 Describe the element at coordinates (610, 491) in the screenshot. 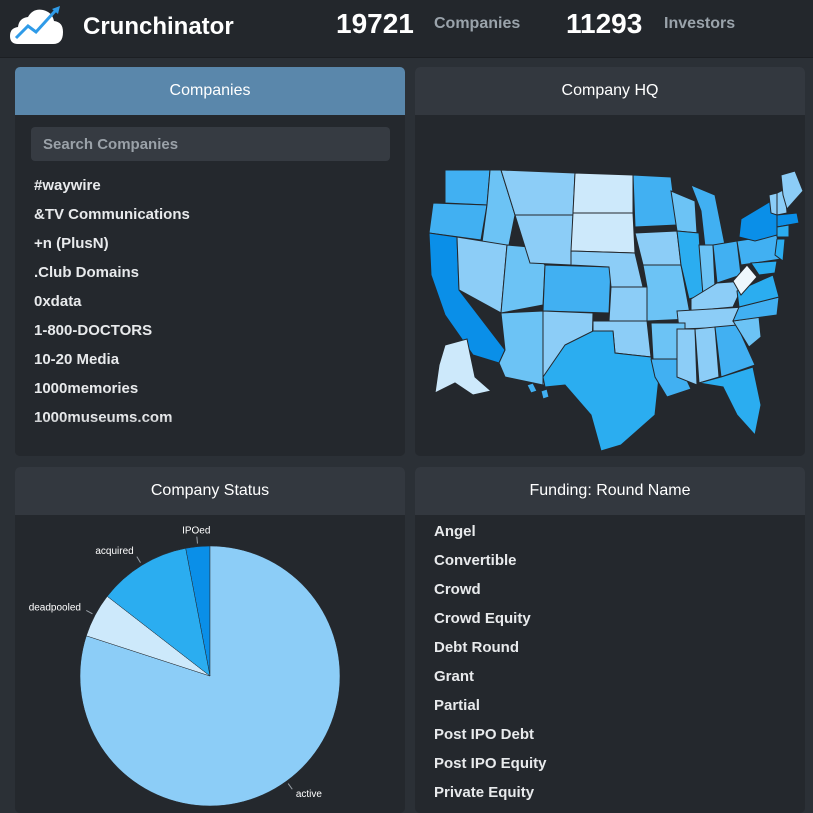

I see `funding-round-panel-title: Funding: Round Name` at that location.